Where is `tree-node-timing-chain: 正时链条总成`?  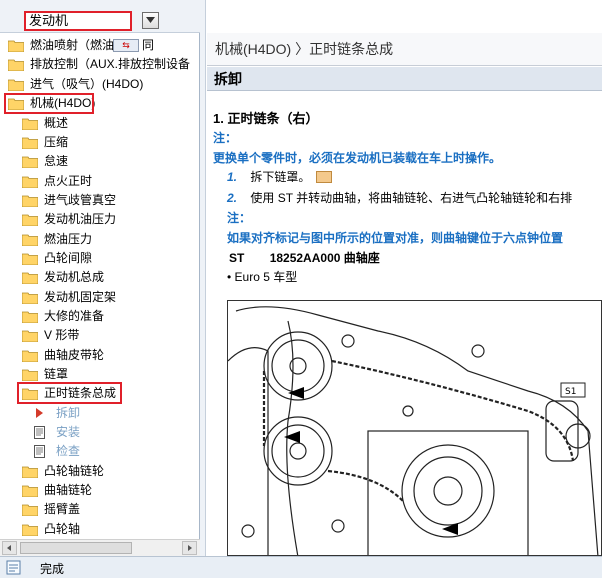
tree-node-timing-chain: 正时链条总成 is located at coordinates (111, 393).